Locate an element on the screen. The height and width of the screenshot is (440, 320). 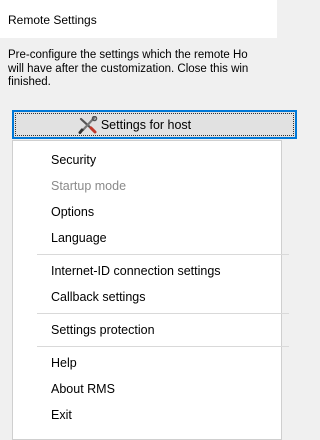
menu-item-about-rms: About RMS is located at coordinates (83, 389).